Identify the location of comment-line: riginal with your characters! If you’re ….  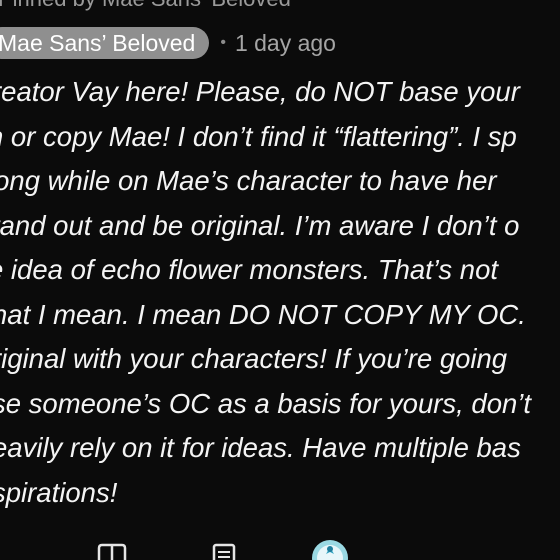
(254, 358).